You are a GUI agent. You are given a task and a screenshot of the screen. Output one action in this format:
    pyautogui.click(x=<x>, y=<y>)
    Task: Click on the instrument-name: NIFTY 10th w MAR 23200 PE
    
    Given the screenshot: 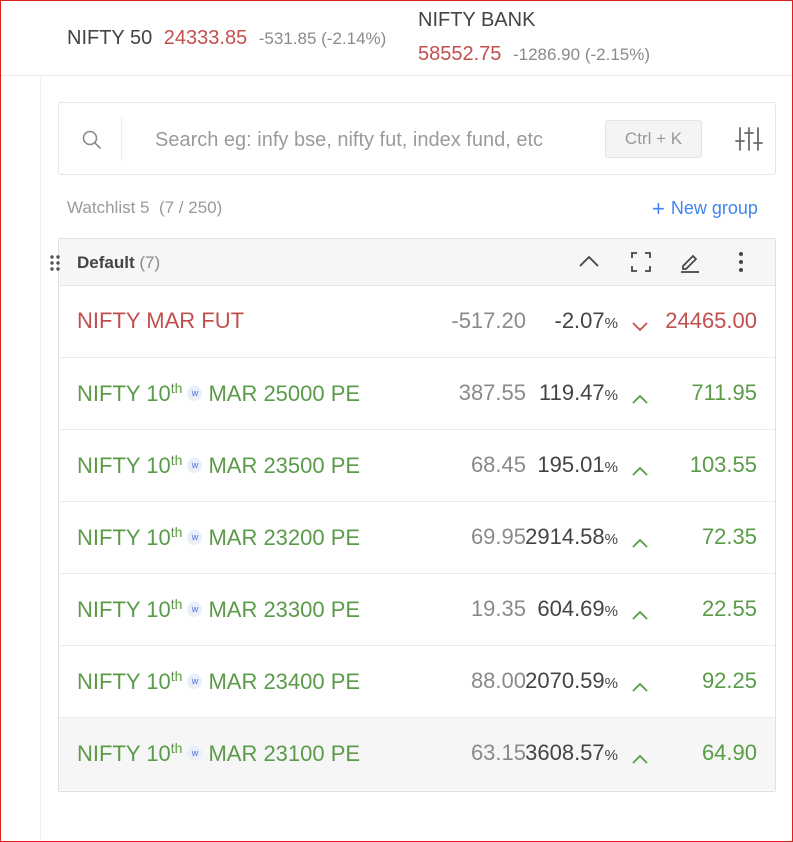 What is the action you would take?
    pyautogui.click(x=218, y=537)
    